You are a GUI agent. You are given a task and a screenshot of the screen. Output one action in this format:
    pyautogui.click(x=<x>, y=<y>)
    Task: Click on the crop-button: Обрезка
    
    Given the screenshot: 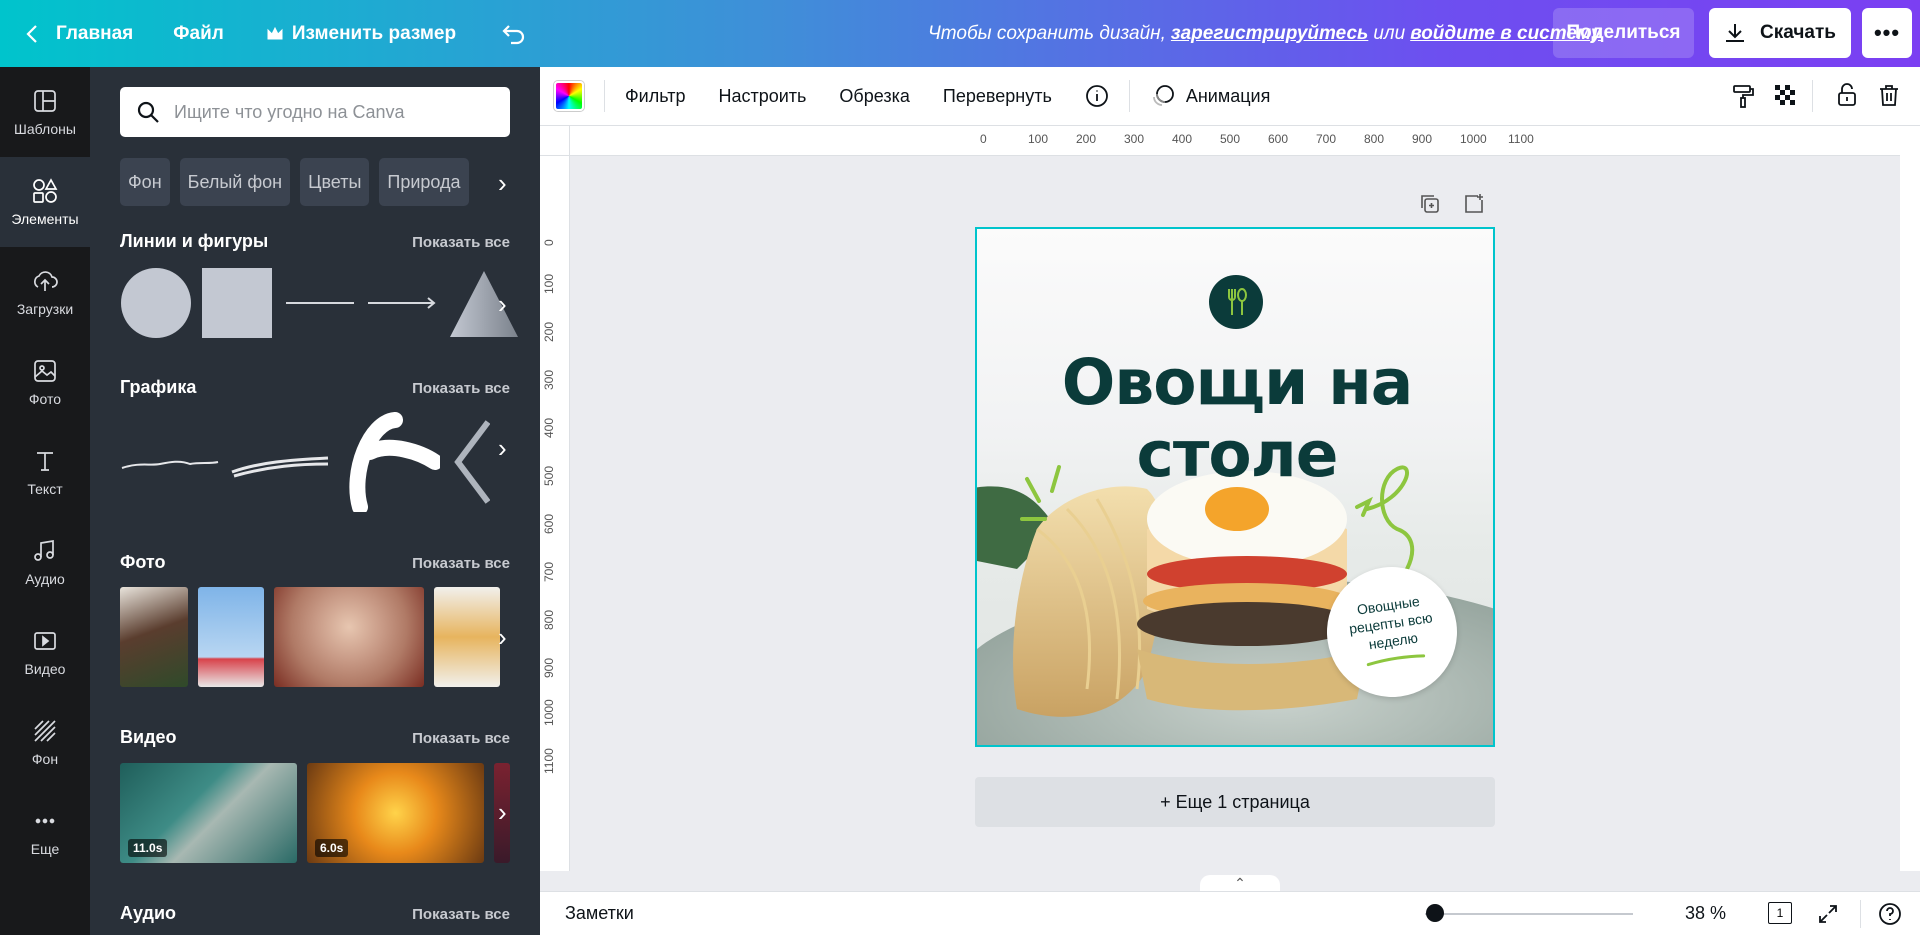 What is the action you would take?
    pyautogui.click(x=874, y=96)
    